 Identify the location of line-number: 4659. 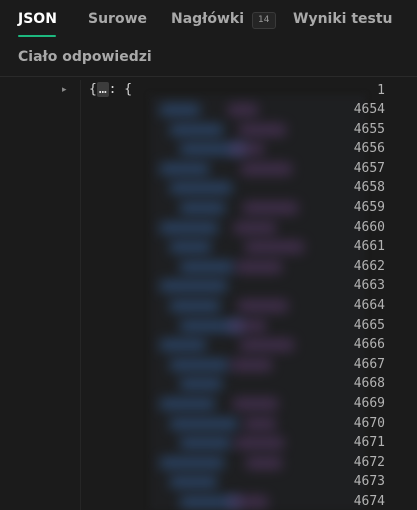
(369, 207).